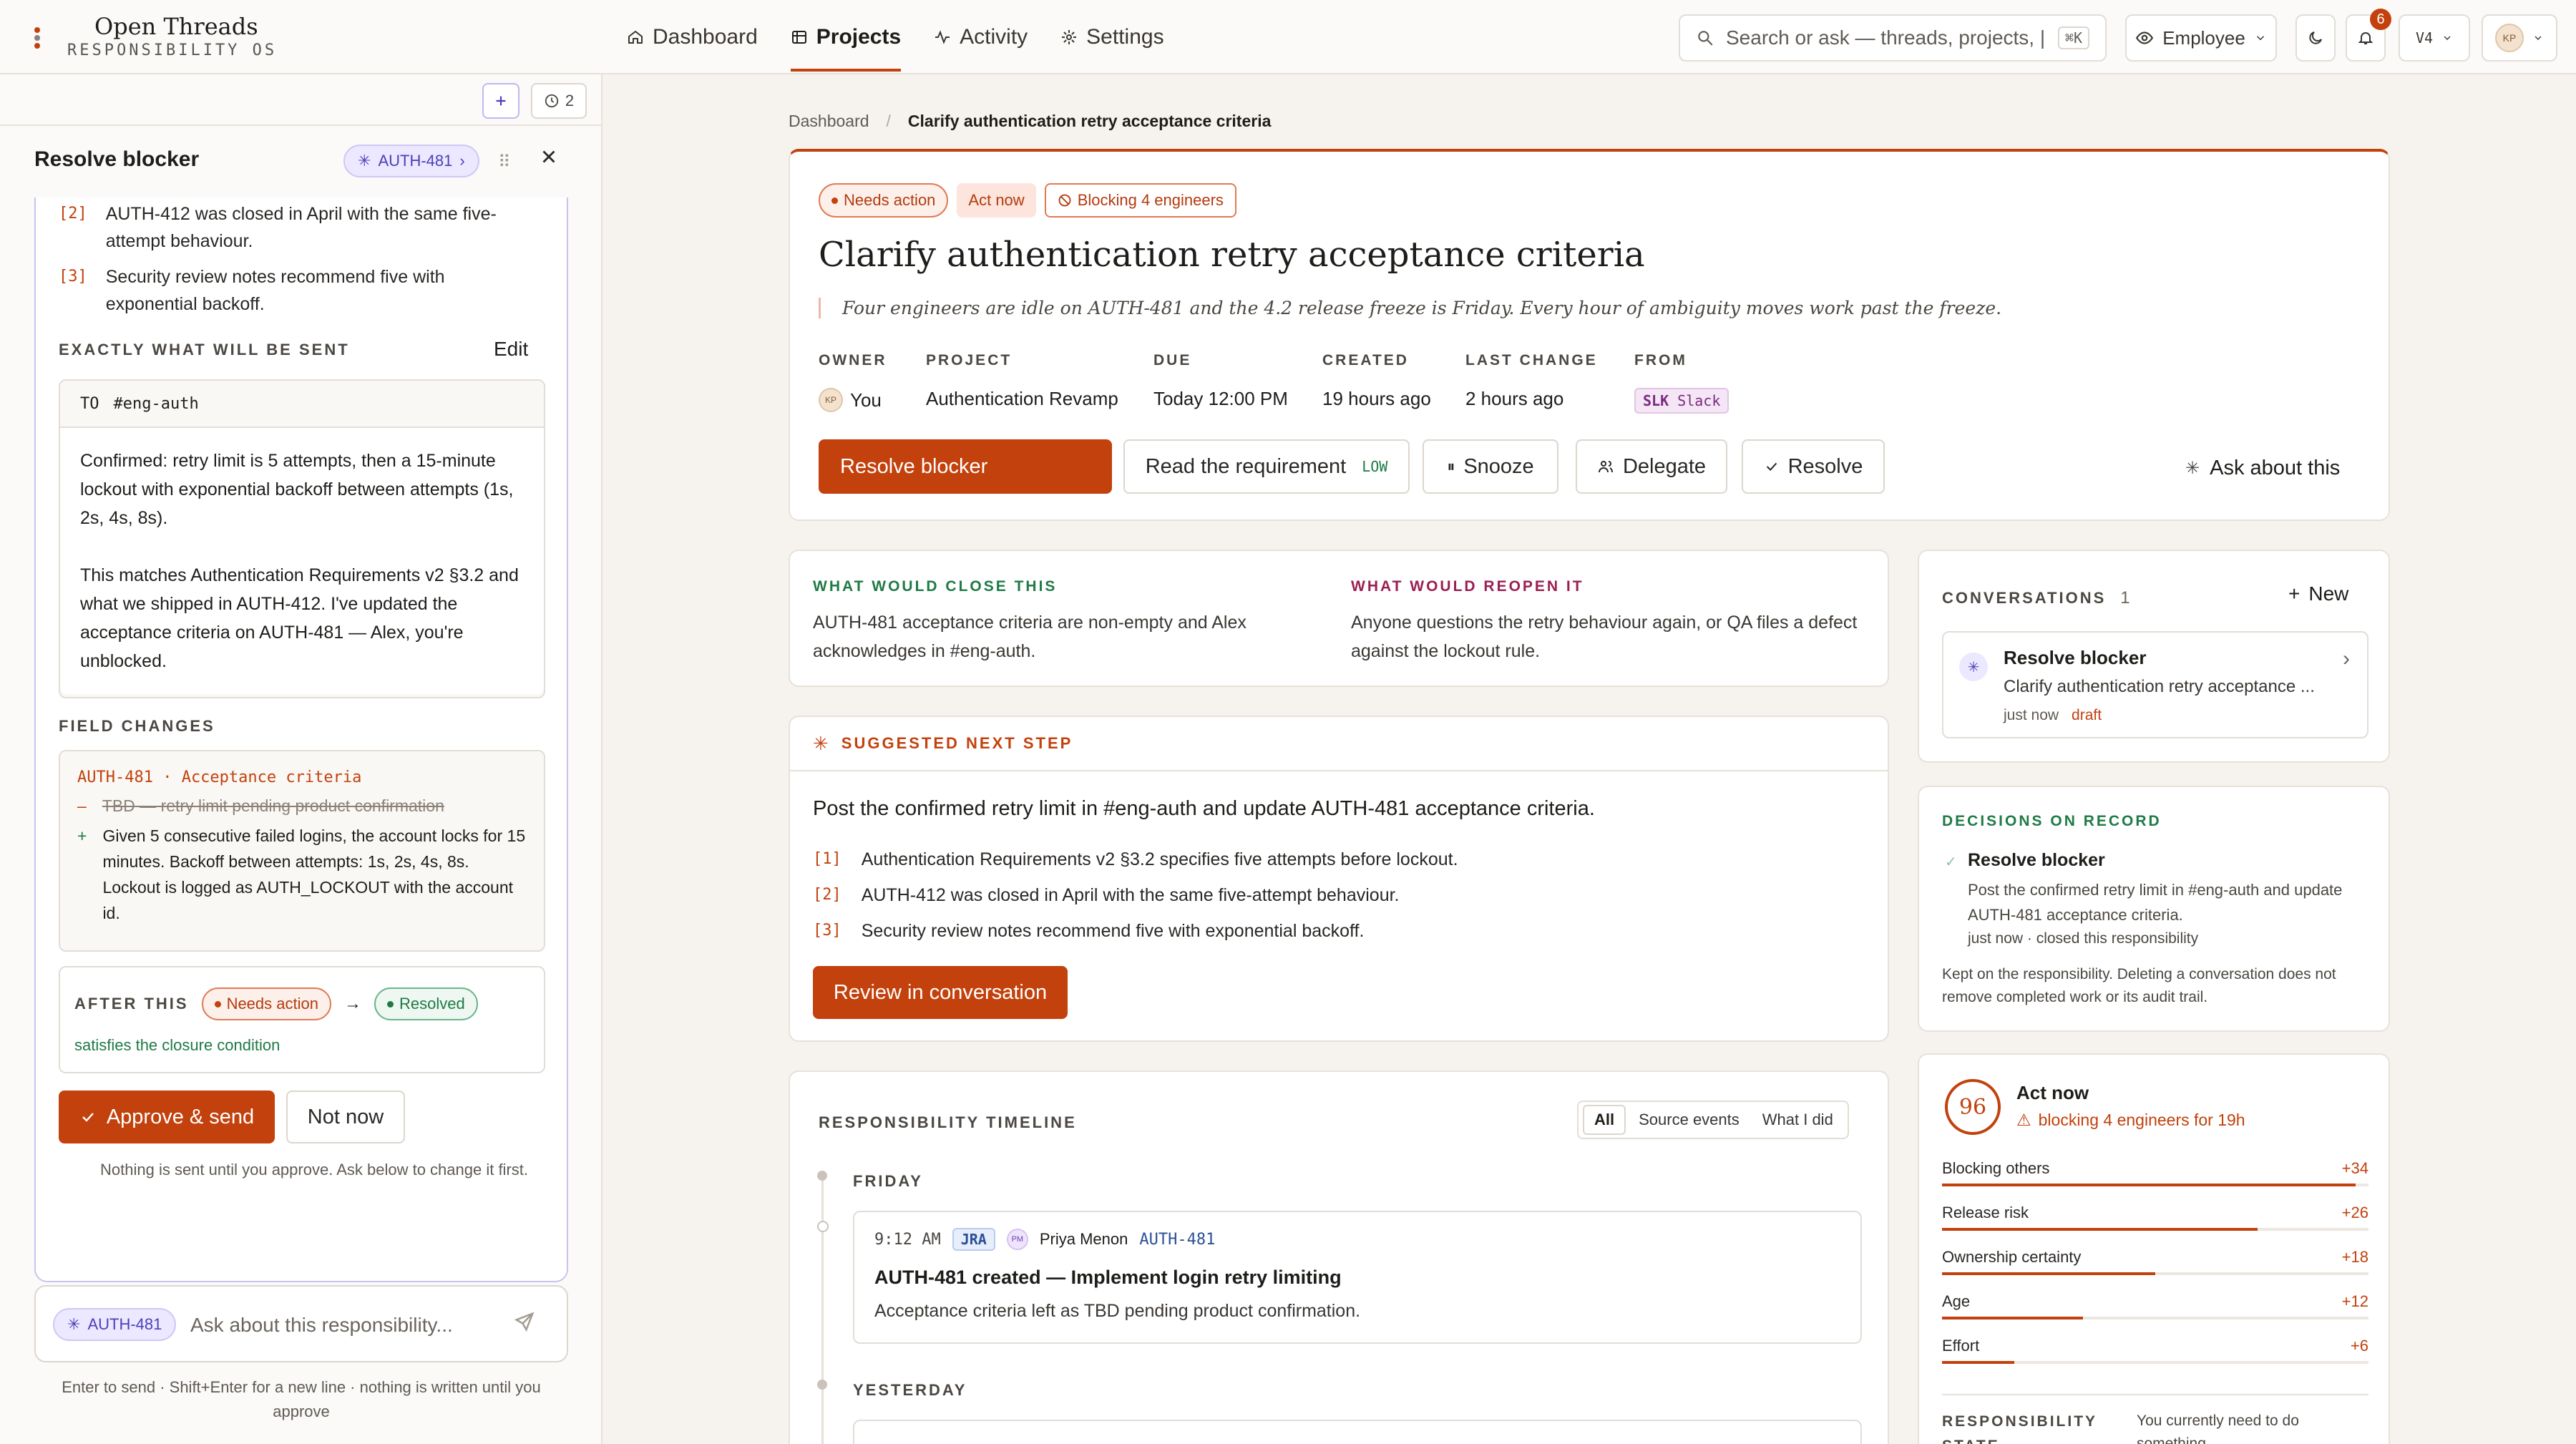 The image size is (2576, 1444). Describe the element at coordinates (940, 993) in the screenshot. I see `review-conversation-button: Review in conversation` at that location.